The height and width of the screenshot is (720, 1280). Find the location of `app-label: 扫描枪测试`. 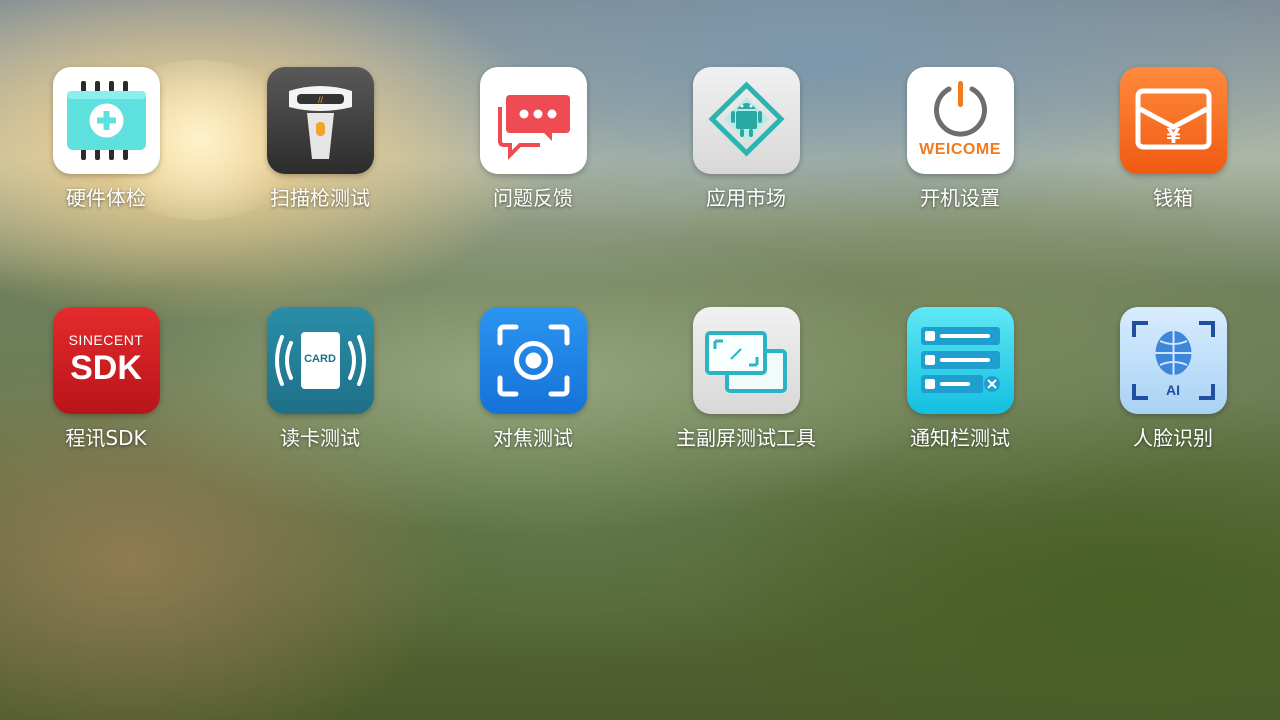

app-label: 扫描枪测试 is located at coordinates (320, 198).